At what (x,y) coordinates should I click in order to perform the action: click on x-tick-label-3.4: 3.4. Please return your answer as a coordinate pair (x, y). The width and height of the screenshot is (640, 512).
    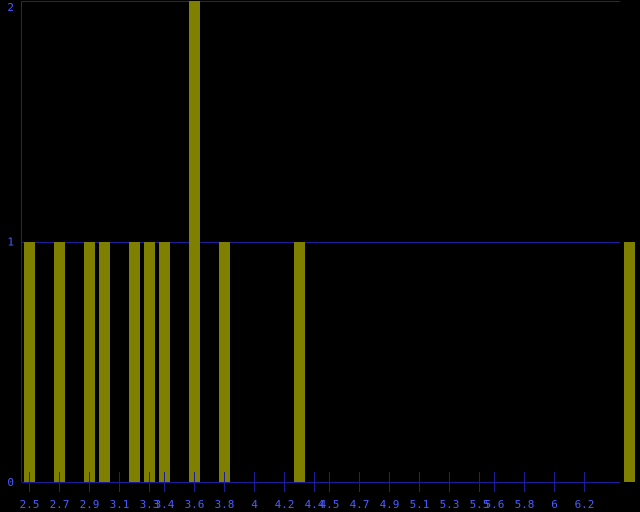
    Looking at the image, I should click on (165, 504).